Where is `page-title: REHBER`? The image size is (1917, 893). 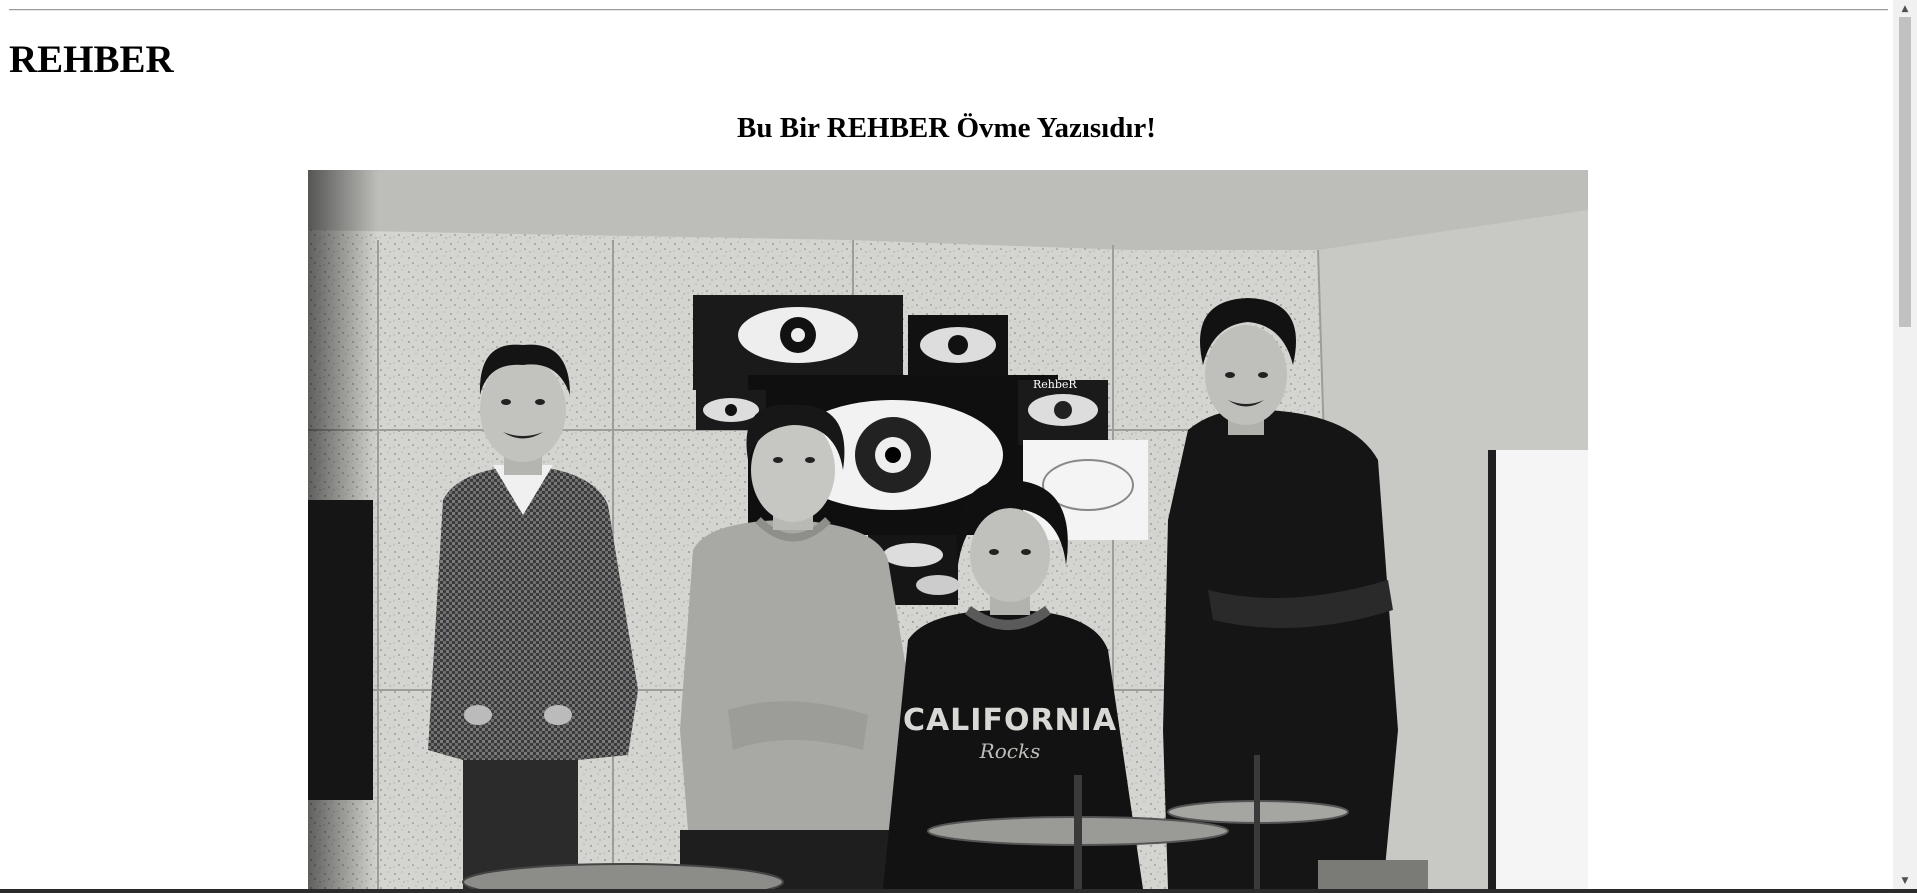 page-title: REHBER is located at coordinates (91, 59).